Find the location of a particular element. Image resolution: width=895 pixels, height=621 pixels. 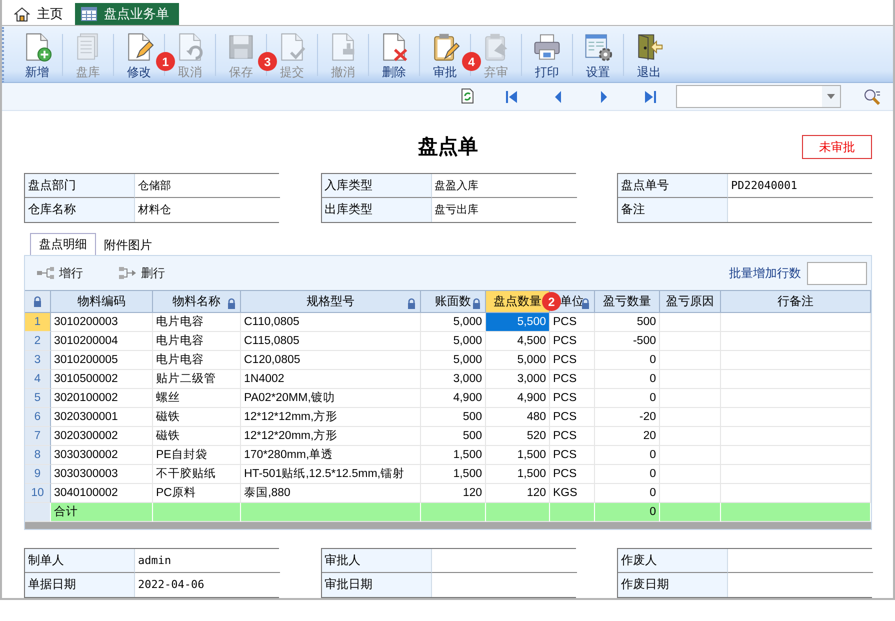

tab: 主页 is located at coordinates (40, 14).